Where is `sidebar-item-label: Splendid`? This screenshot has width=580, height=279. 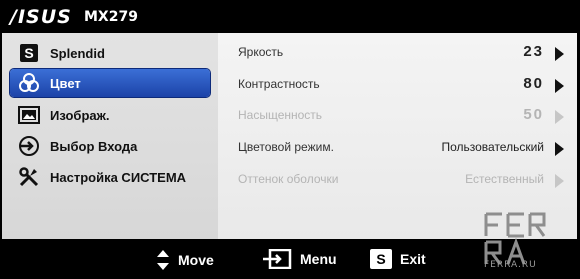 sidebar-item-label: Splendid is located at coordinates (77, 53).